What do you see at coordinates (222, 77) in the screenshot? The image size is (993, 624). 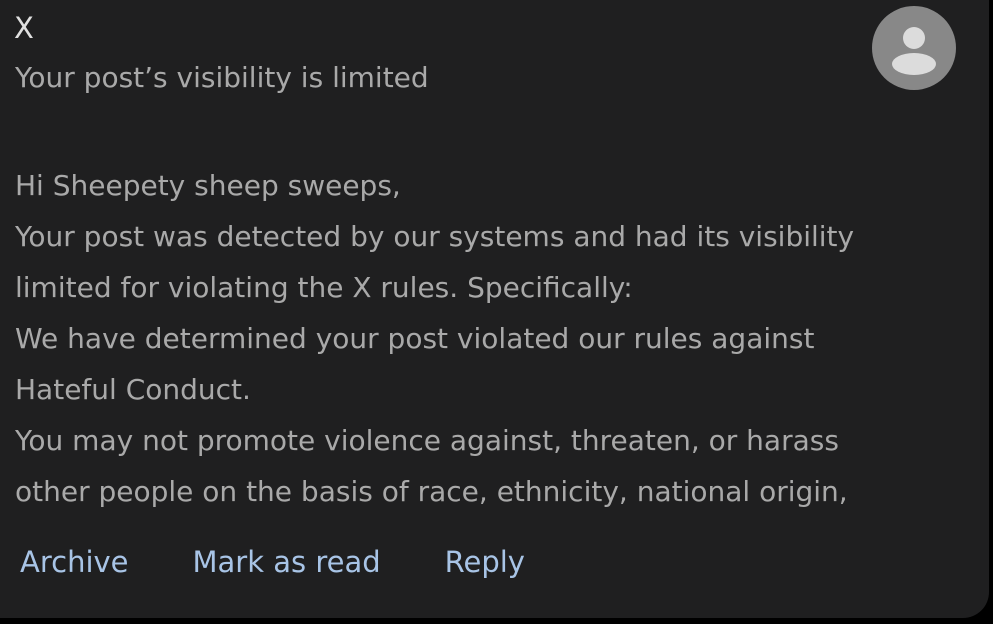 I see `email-subject: Your post’s visibility is limited` at bounding box center [222, 77].